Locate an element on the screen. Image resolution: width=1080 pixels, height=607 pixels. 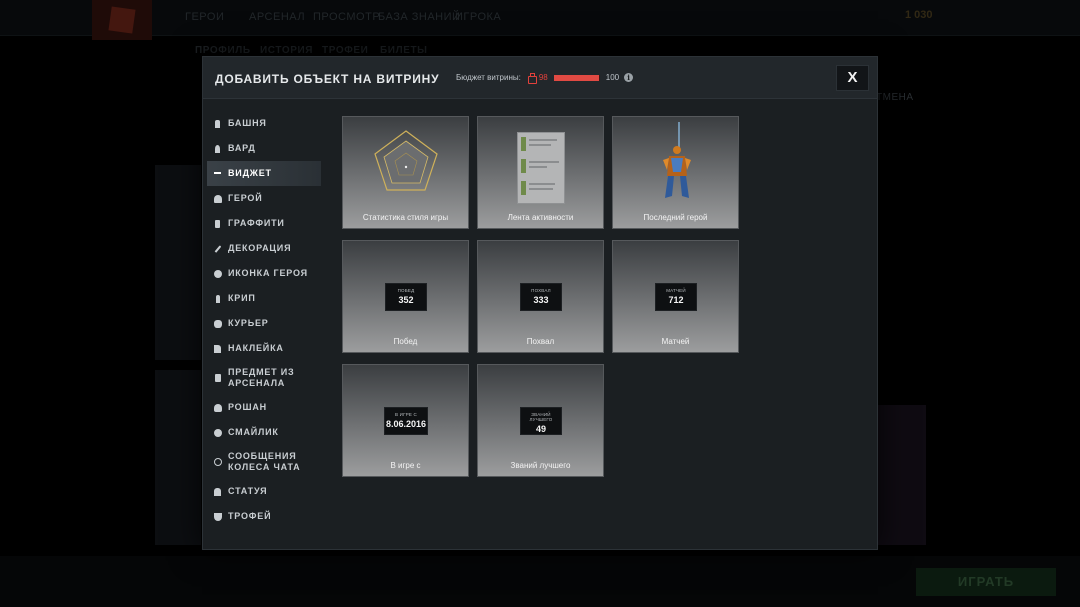
sidebar-item-sticker: НАКЛЕЙКА is located at coordinates (264, 348).